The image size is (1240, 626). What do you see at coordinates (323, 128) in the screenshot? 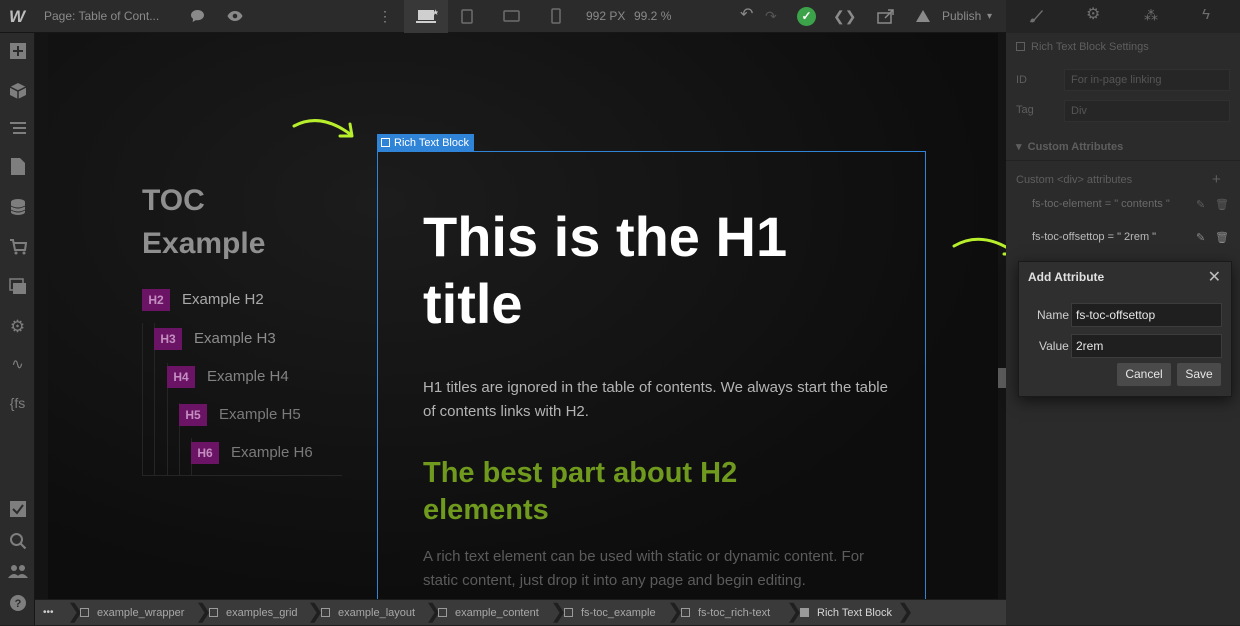
I see `annotation-arrow-icon` at bounding box center [323, 128].